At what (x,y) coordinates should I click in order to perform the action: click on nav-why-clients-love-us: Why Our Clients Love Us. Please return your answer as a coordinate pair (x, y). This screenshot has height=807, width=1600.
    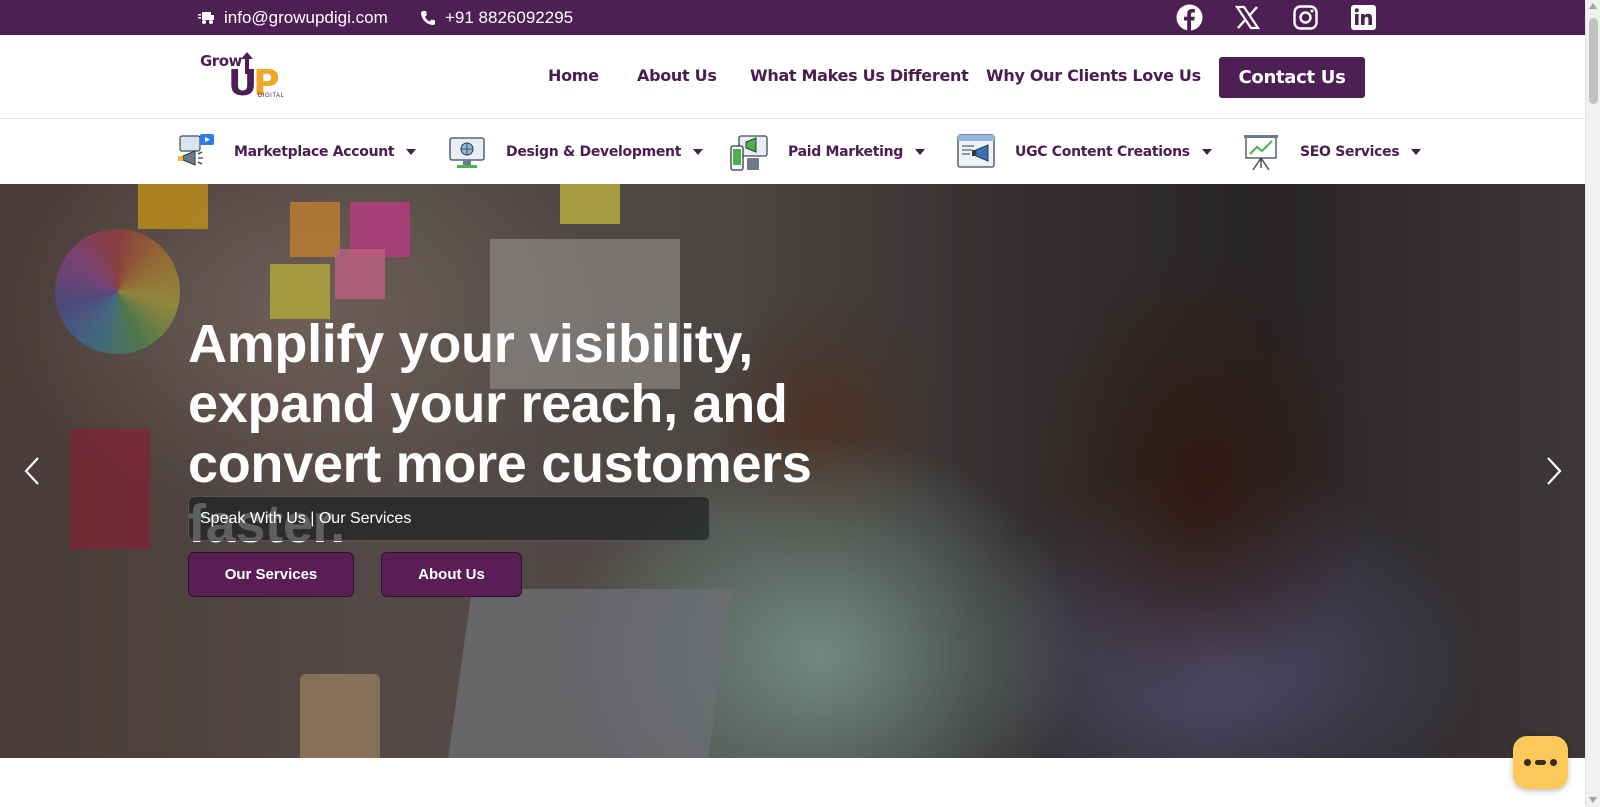
    Looking at the image, I should click on (1093, 75).